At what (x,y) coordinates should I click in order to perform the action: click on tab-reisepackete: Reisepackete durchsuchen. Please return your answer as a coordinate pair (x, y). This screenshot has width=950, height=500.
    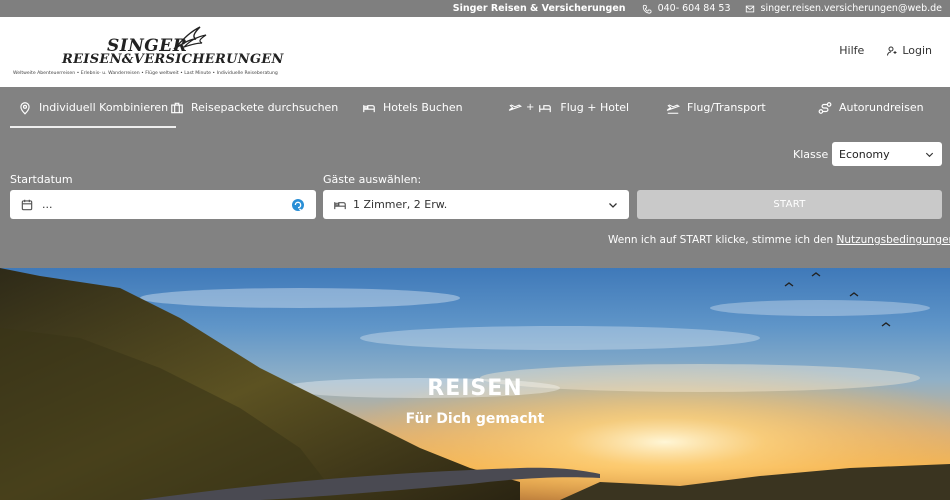
    Looking at the image, I should click on (254, 107).